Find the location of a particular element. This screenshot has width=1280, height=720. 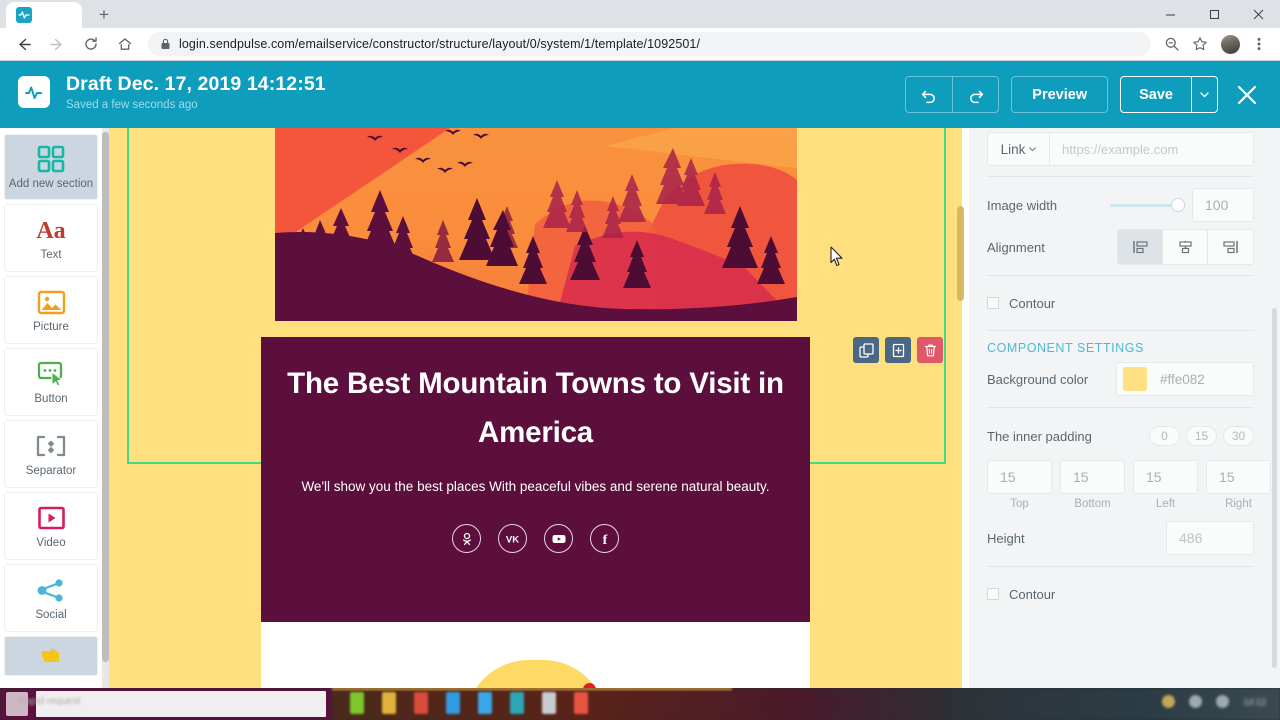

contour-label-top: Contour is located at coordinates (1032, 303).